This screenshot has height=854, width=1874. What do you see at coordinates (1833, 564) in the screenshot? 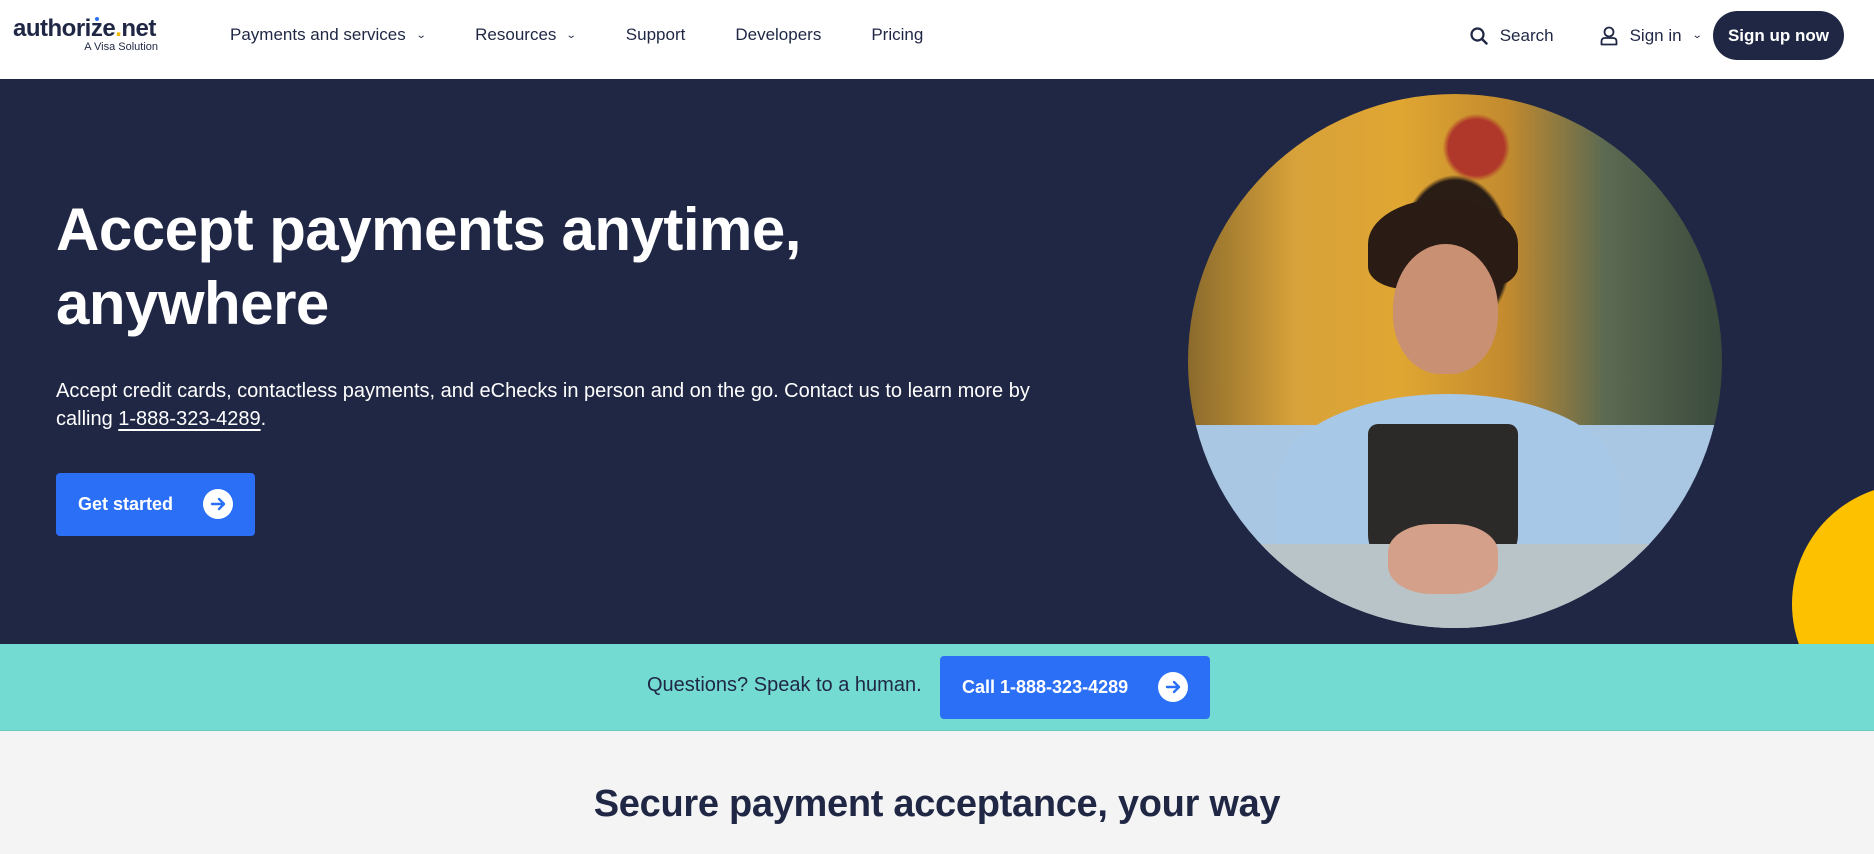
I see `decorative-yellow-circle` at bounding box center [1833, 564].